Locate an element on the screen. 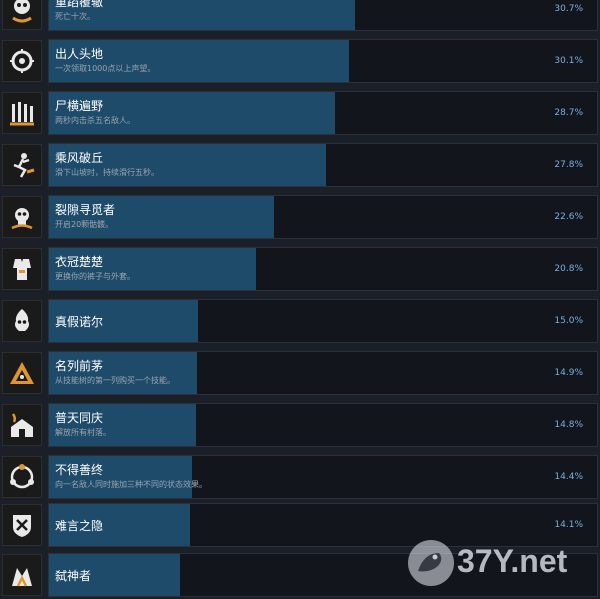  watermark-logo-icon is located at coordinates (431, 563).